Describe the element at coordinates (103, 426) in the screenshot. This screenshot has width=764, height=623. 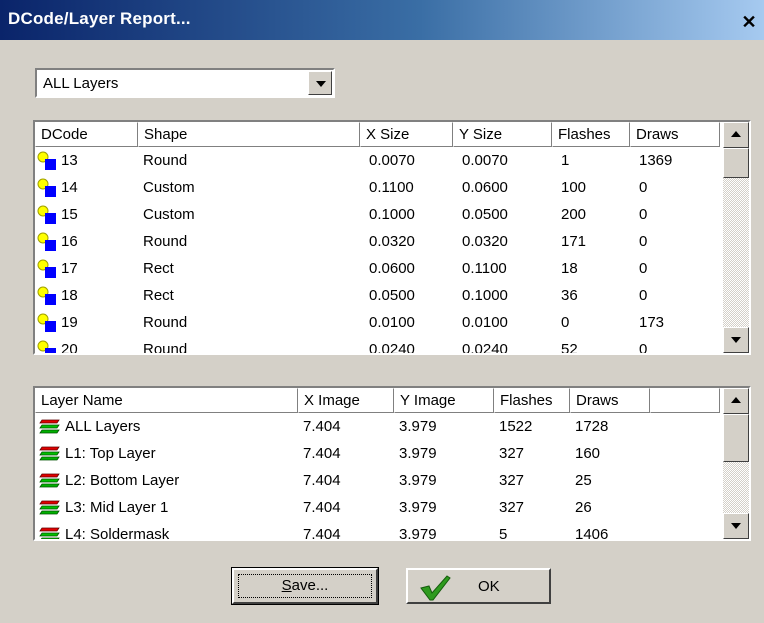
I see `cell-name: ALL Layers` at that location.